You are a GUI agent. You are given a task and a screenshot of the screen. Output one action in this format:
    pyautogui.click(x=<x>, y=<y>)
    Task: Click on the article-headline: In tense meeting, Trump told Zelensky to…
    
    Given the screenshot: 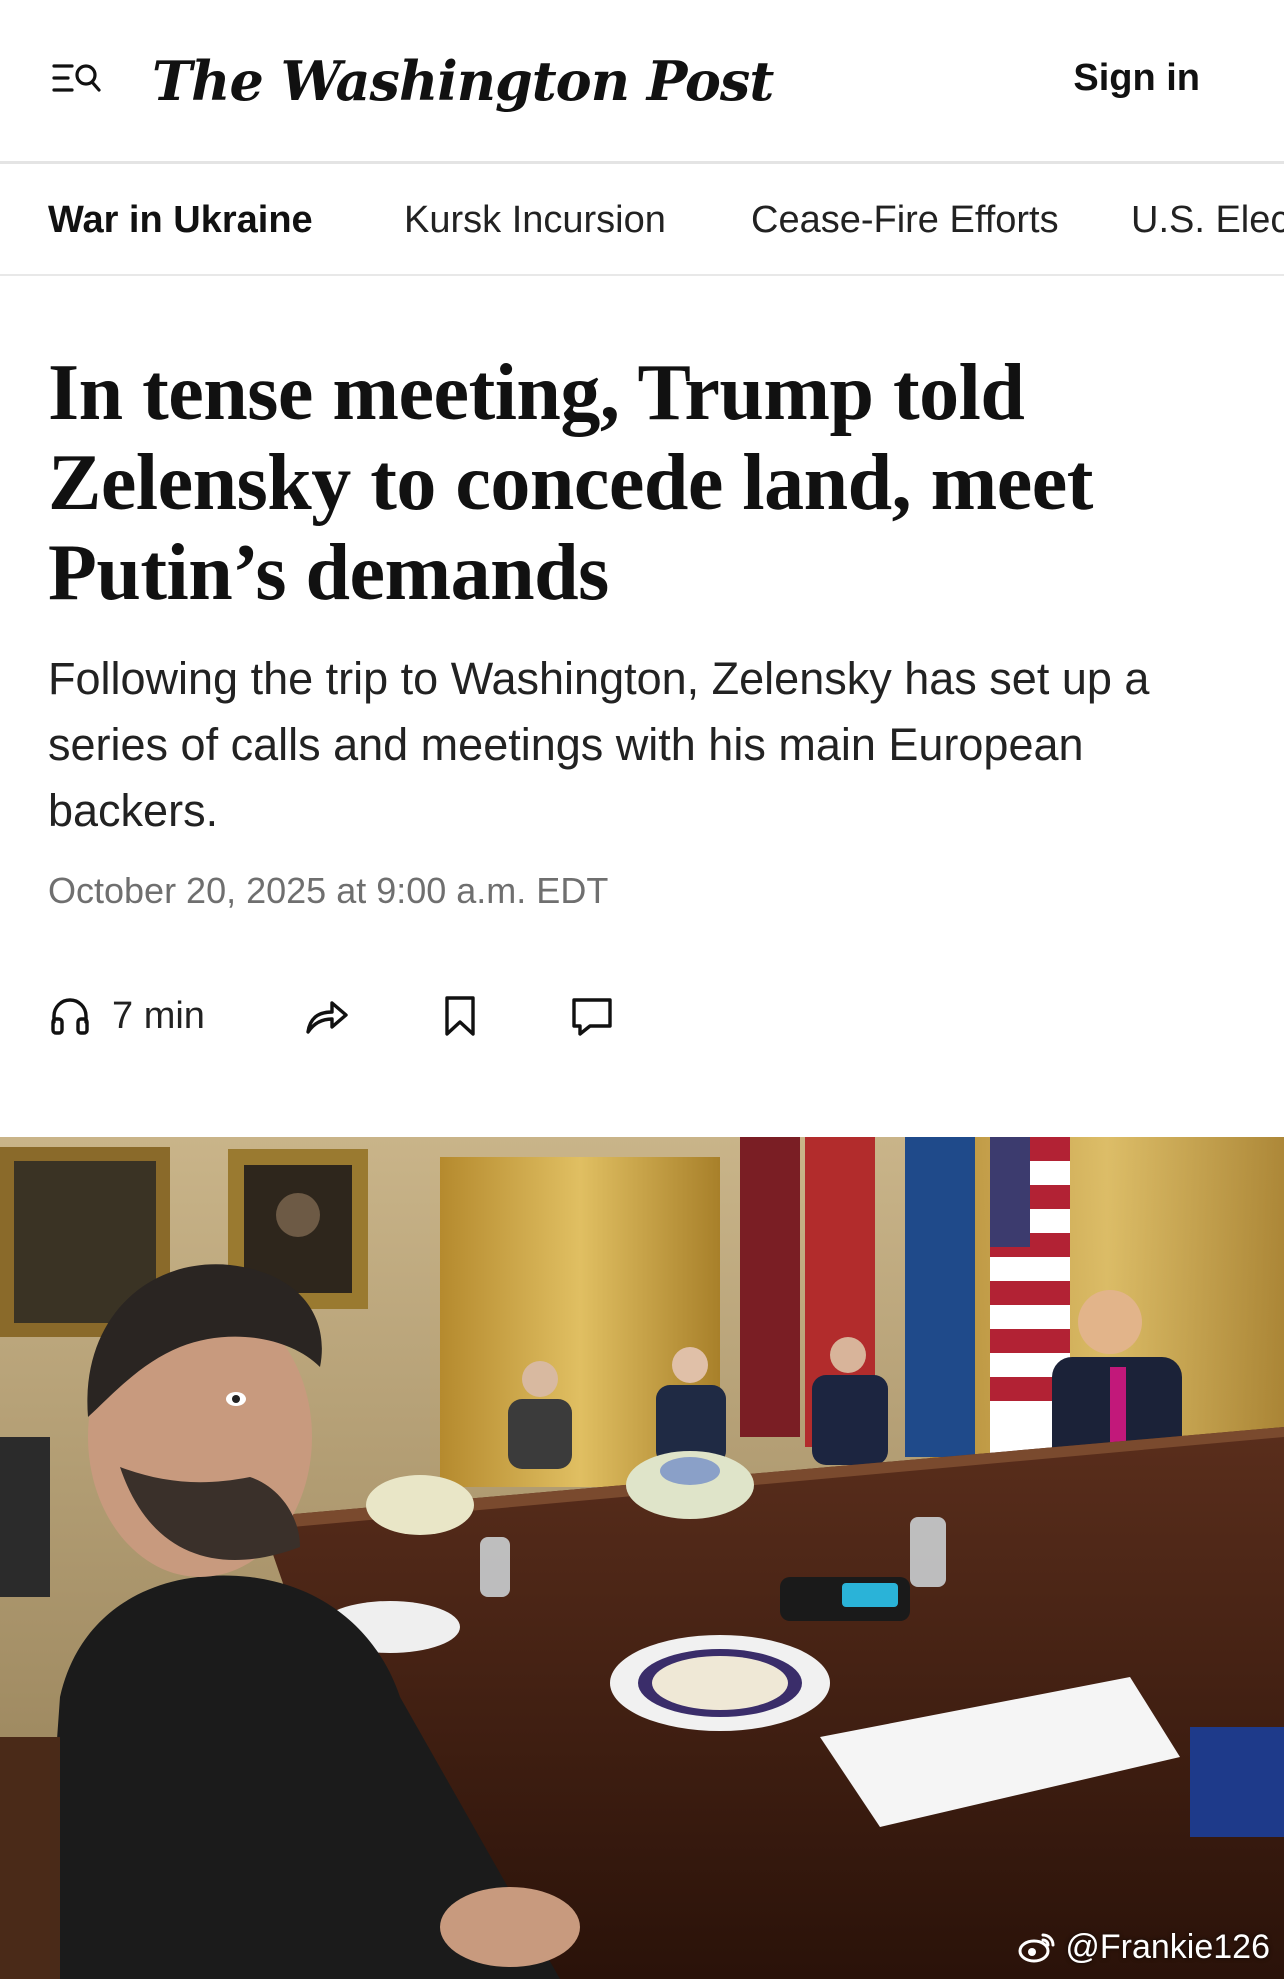 What is the action you would take?
    pyautogui.click(x=570, y=483)
    